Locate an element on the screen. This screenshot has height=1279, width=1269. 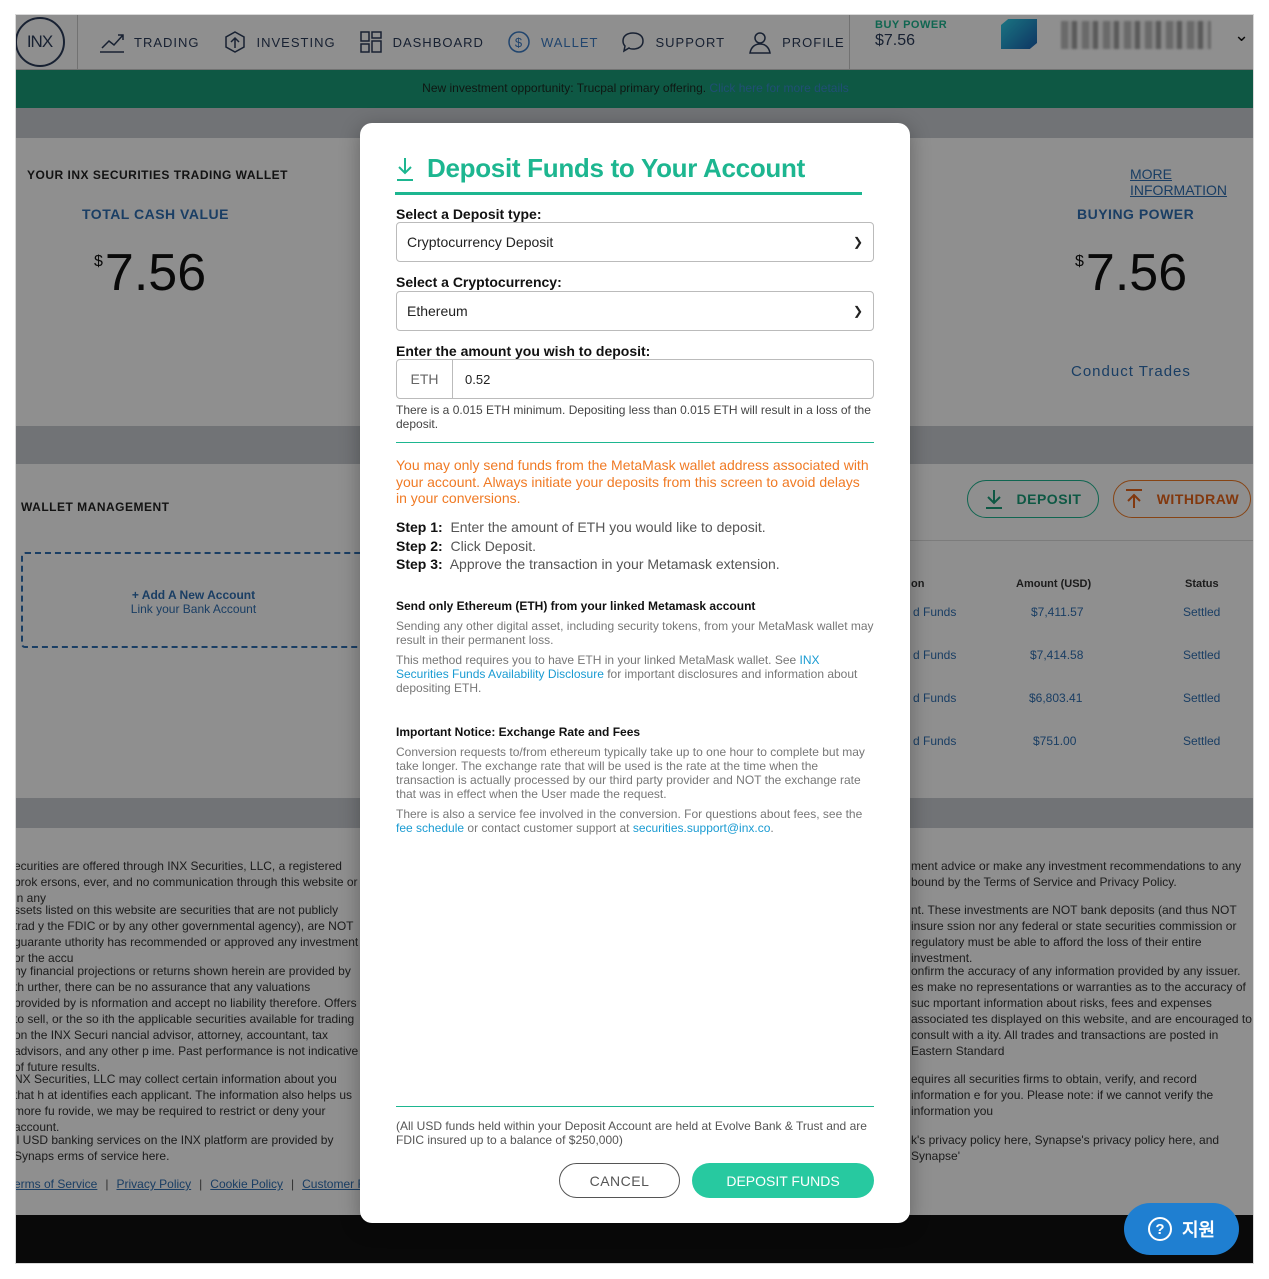
crypto-select: Ethereum ❯ is located at coordinates (635, 311).